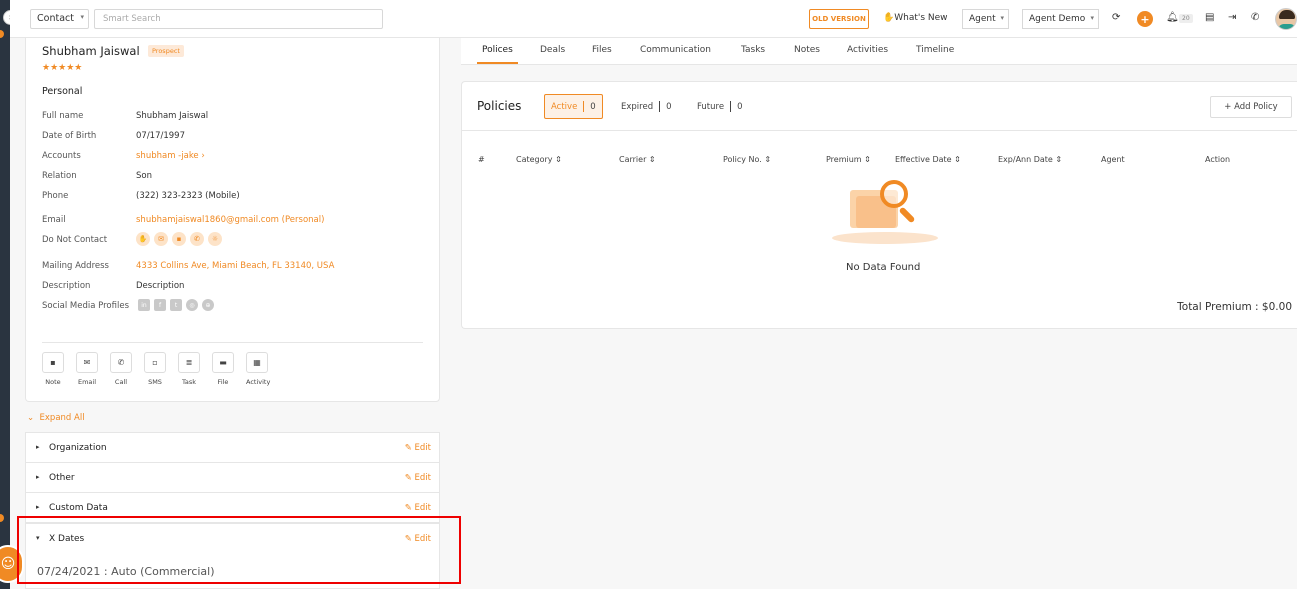 This screenshot has width=1297, height=589. What do you see at coordinates (1172, 17) in the screenshot?
I see `bell-icon: 🔔︎` at bounding box center [1172, 17].